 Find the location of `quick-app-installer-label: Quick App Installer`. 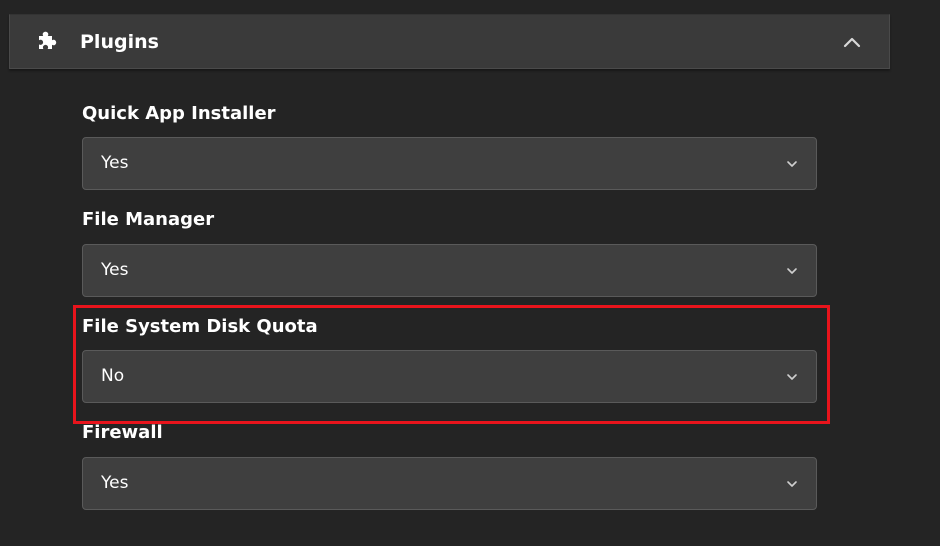

quick-app-installer-label: Quick App Installer is located at coordinates (179, 113).